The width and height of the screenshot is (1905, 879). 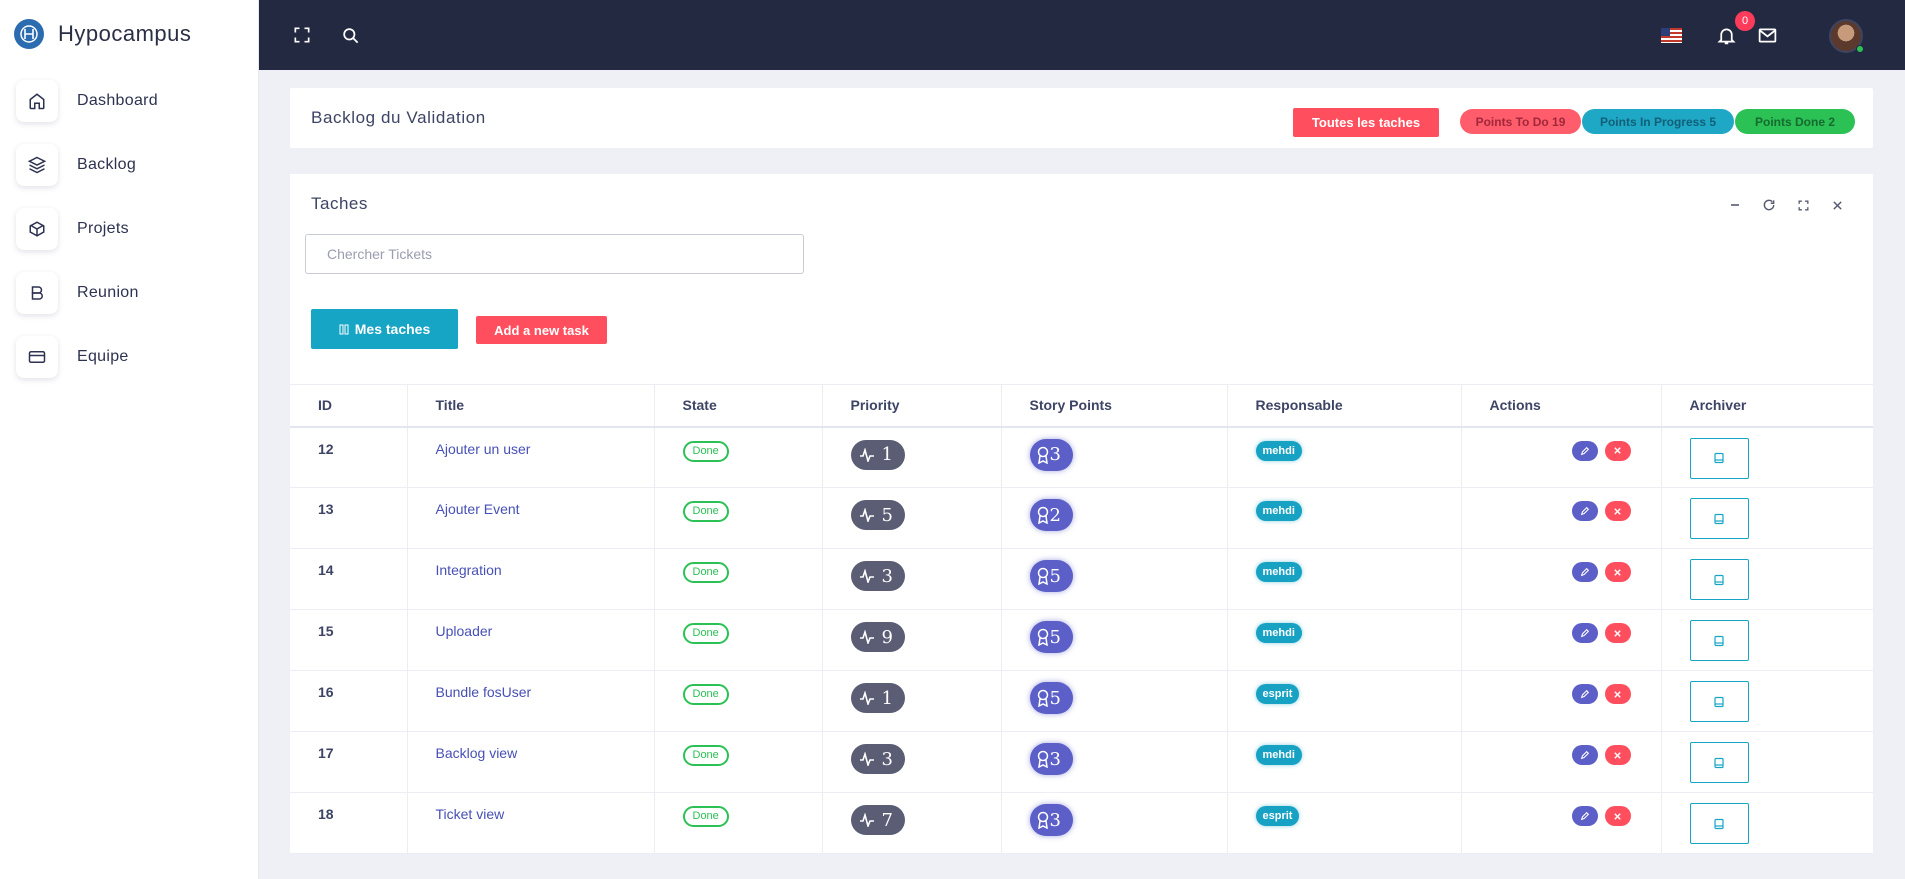 What do you see at coordinates (348, 457) in the screenshot?
I see `cell-id: 12` at bounding box center [348, 457].